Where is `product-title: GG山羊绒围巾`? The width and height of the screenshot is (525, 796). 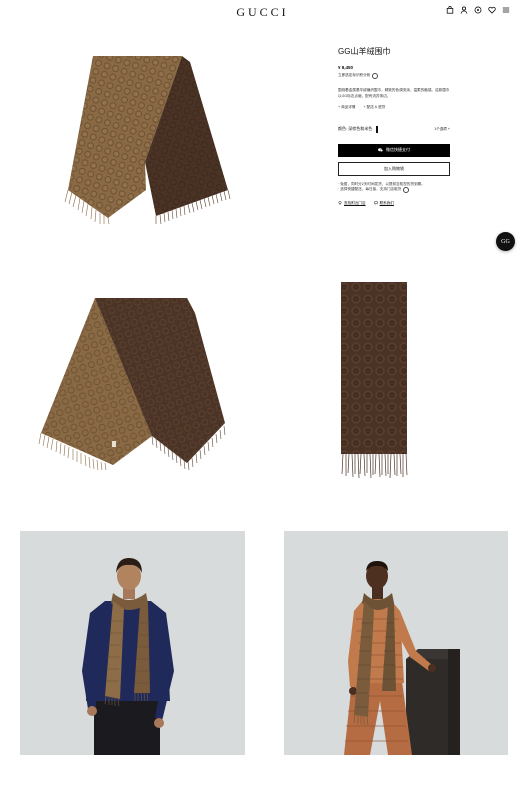 product-title: GG山羊绒围巾 is located at coordinates (364, 51).